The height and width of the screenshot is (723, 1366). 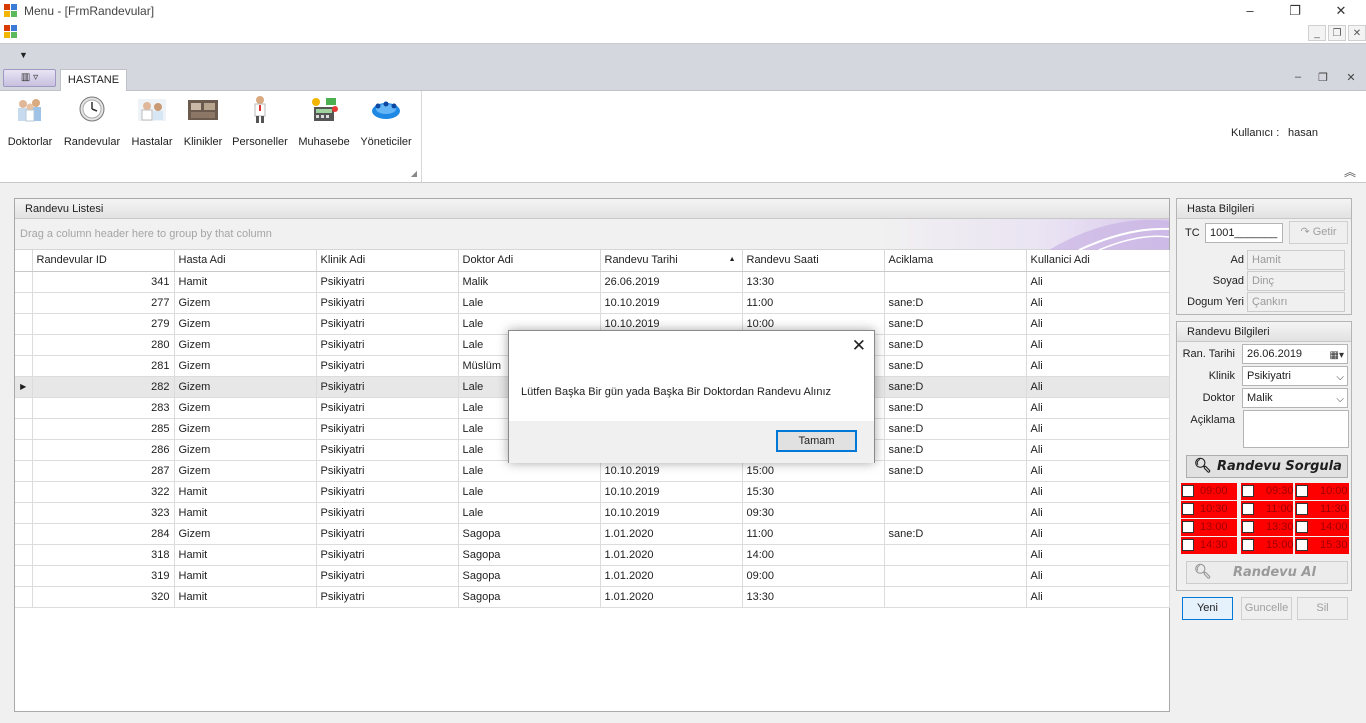 I want to click on table-cell: 280, so click(x=103, y=345).